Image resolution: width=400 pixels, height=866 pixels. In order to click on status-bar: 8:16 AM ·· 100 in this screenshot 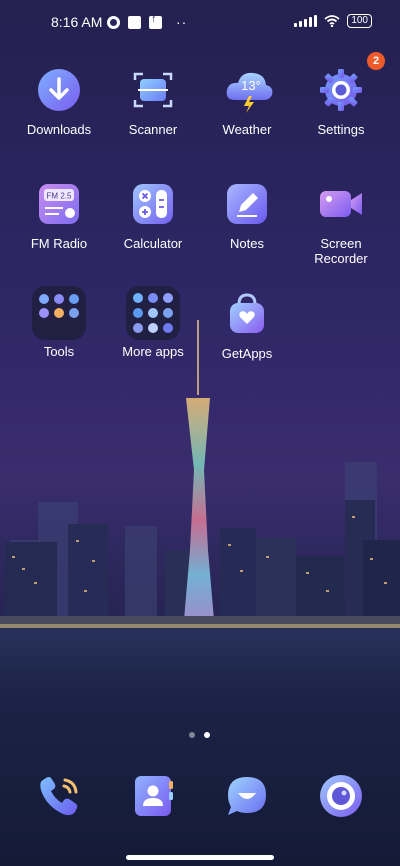, I will do `click(200, 22)`.